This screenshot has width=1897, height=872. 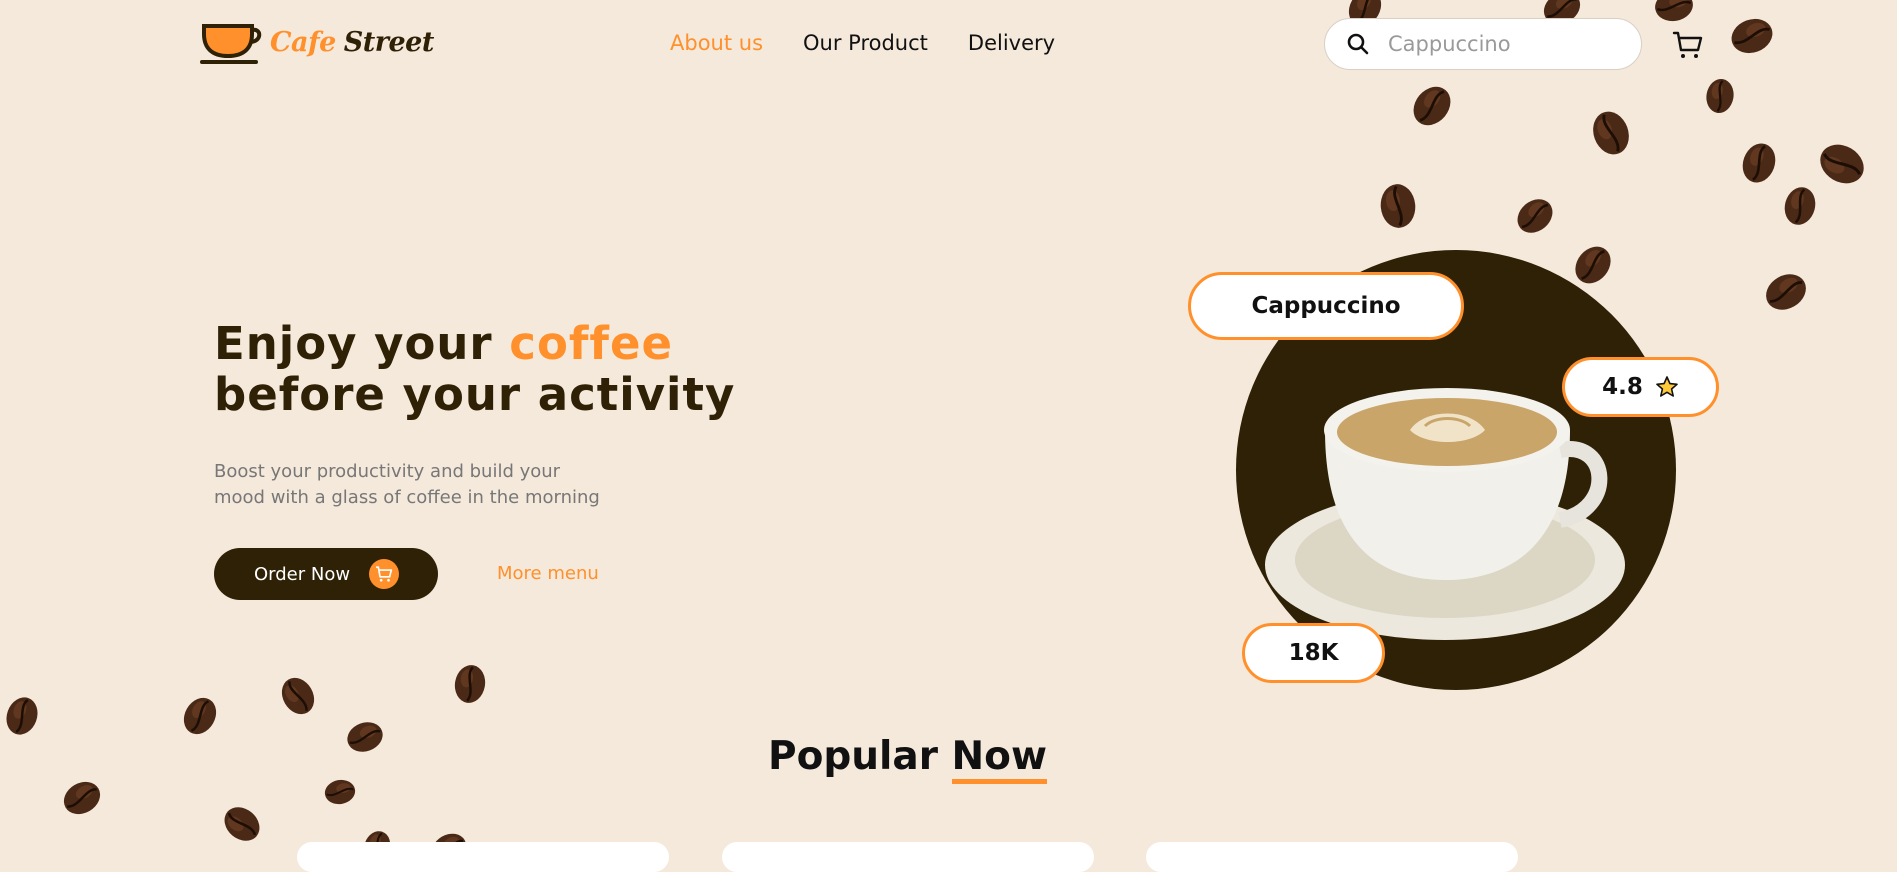 What do you see at coordinates (1688, 45) in the screenshot?
I see `cart-icon` at bounding box center [1688, 45].